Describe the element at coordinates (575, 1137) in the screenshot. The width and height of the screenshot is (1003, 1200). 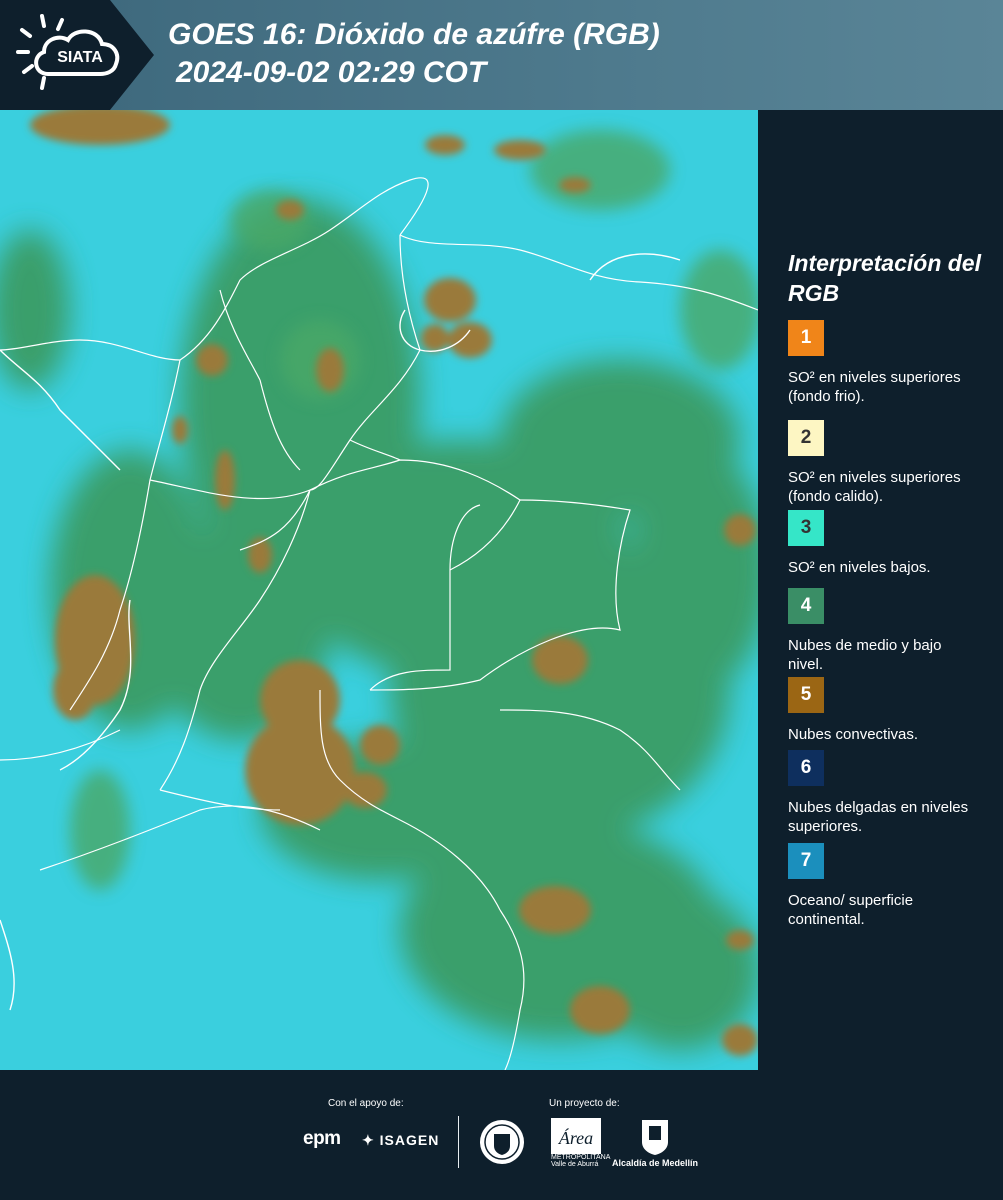
I see `area-logo-text: Área` at that location.